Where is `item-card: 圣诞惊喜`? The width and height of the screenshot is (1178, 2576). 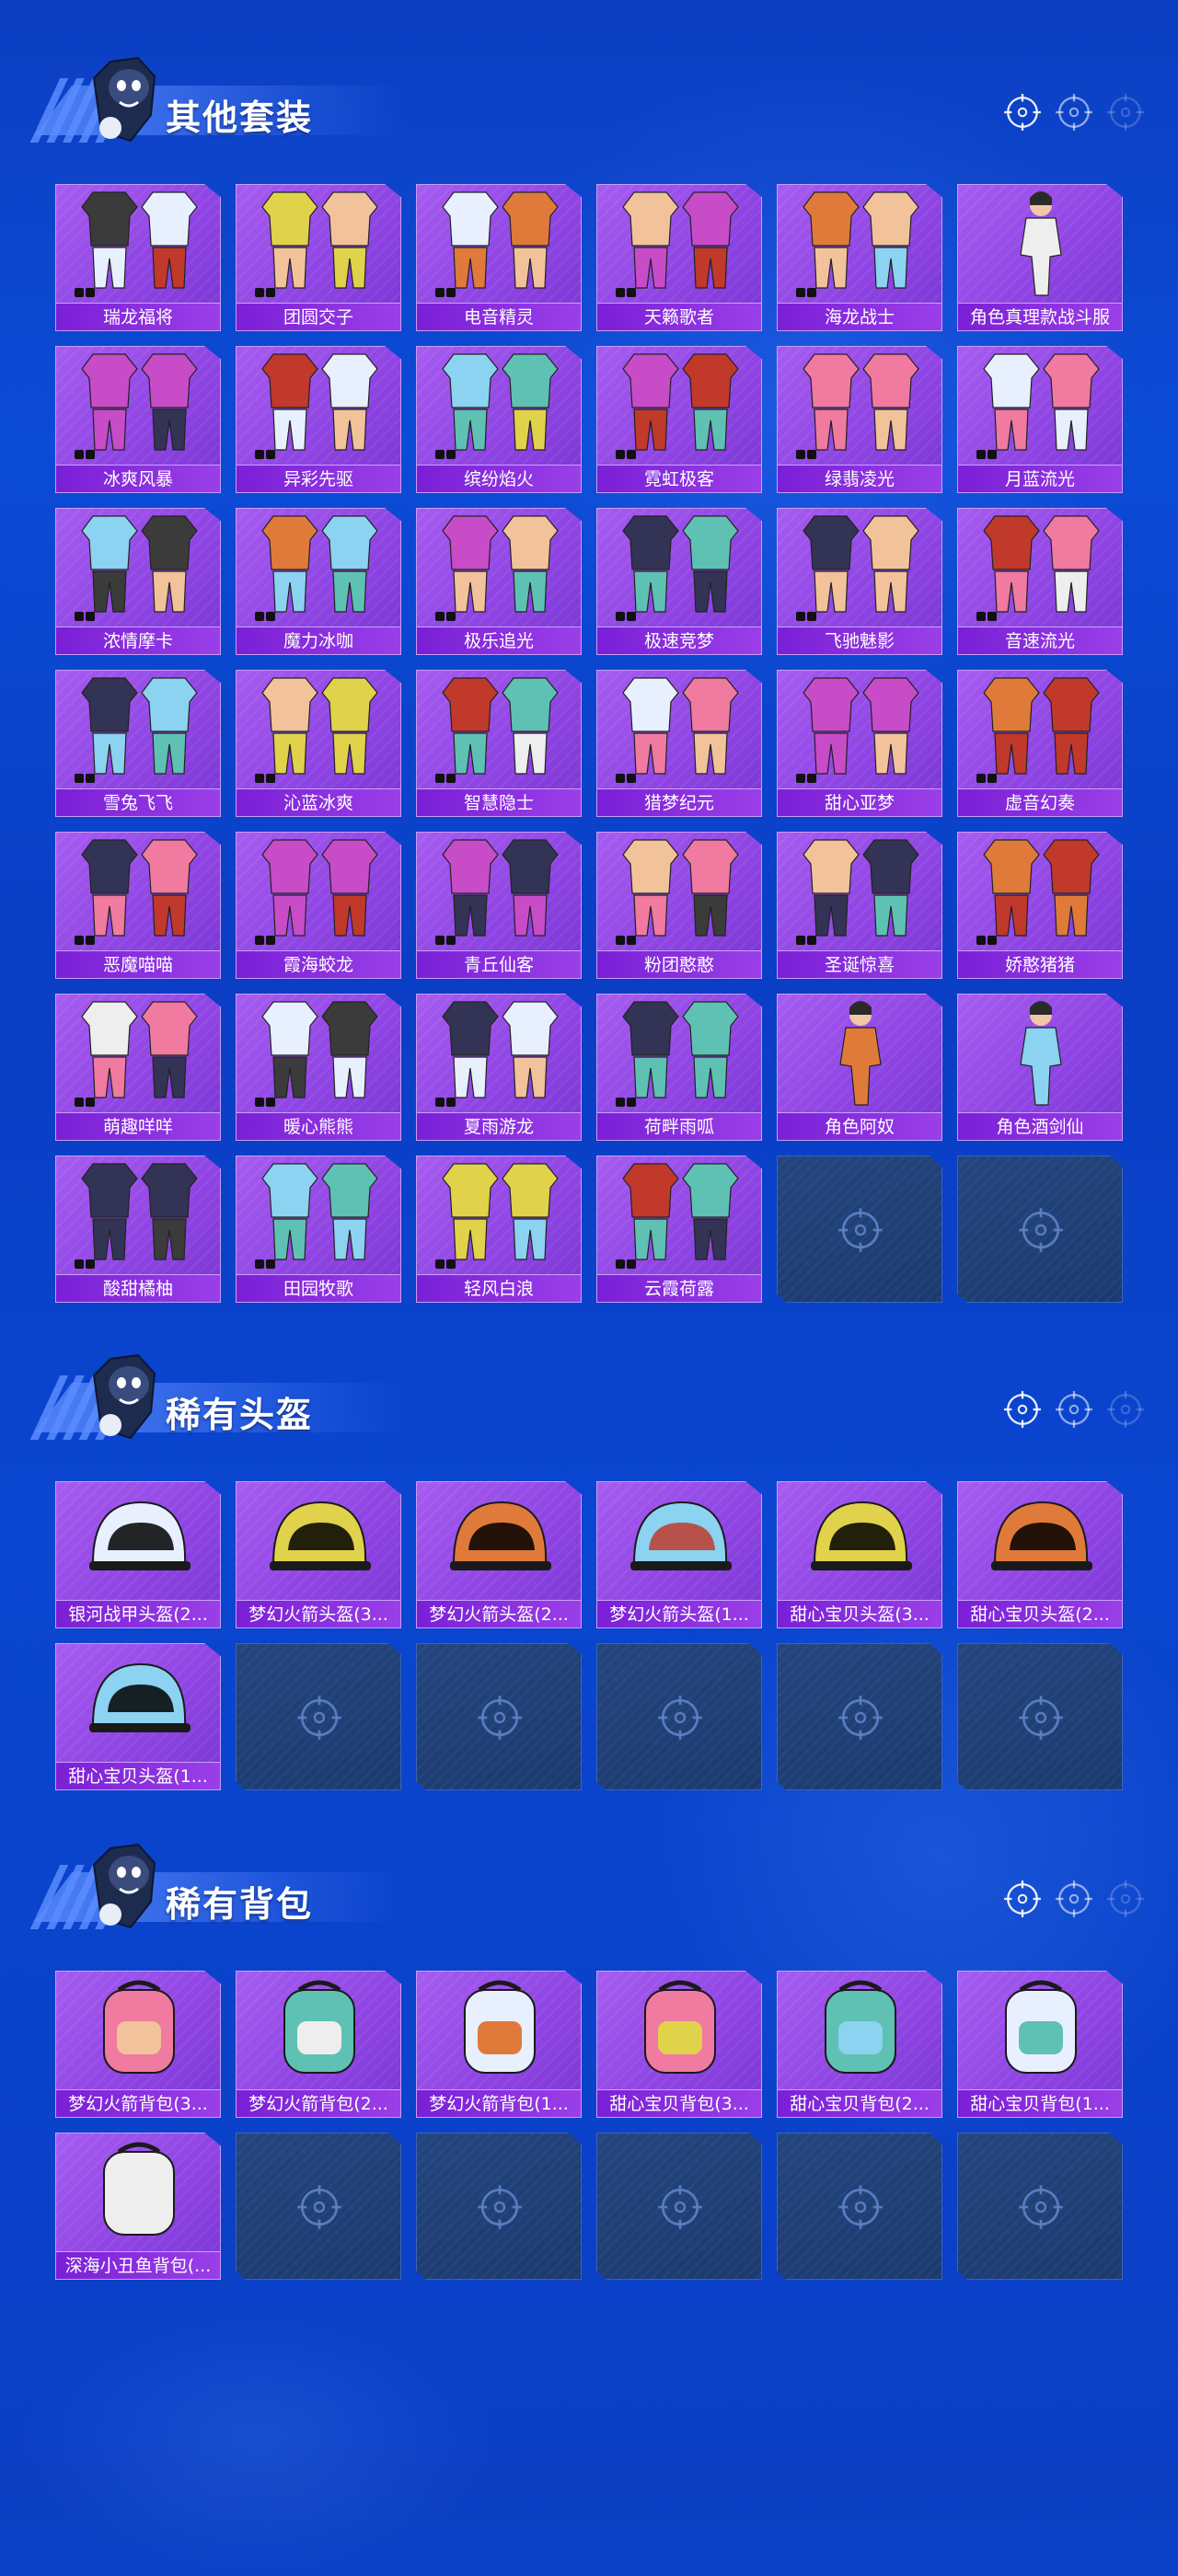
item-card: 圣诞惊喜 is located at coordinates (859, 905).